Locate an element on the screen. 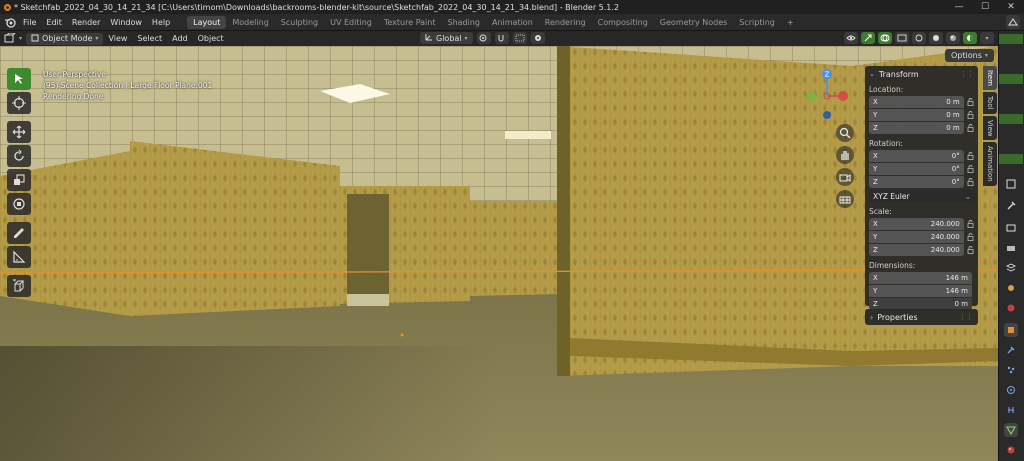 The image size is (1024, 461). dimensions-y-field: Y 146 m is located at coordinates (920, 291).